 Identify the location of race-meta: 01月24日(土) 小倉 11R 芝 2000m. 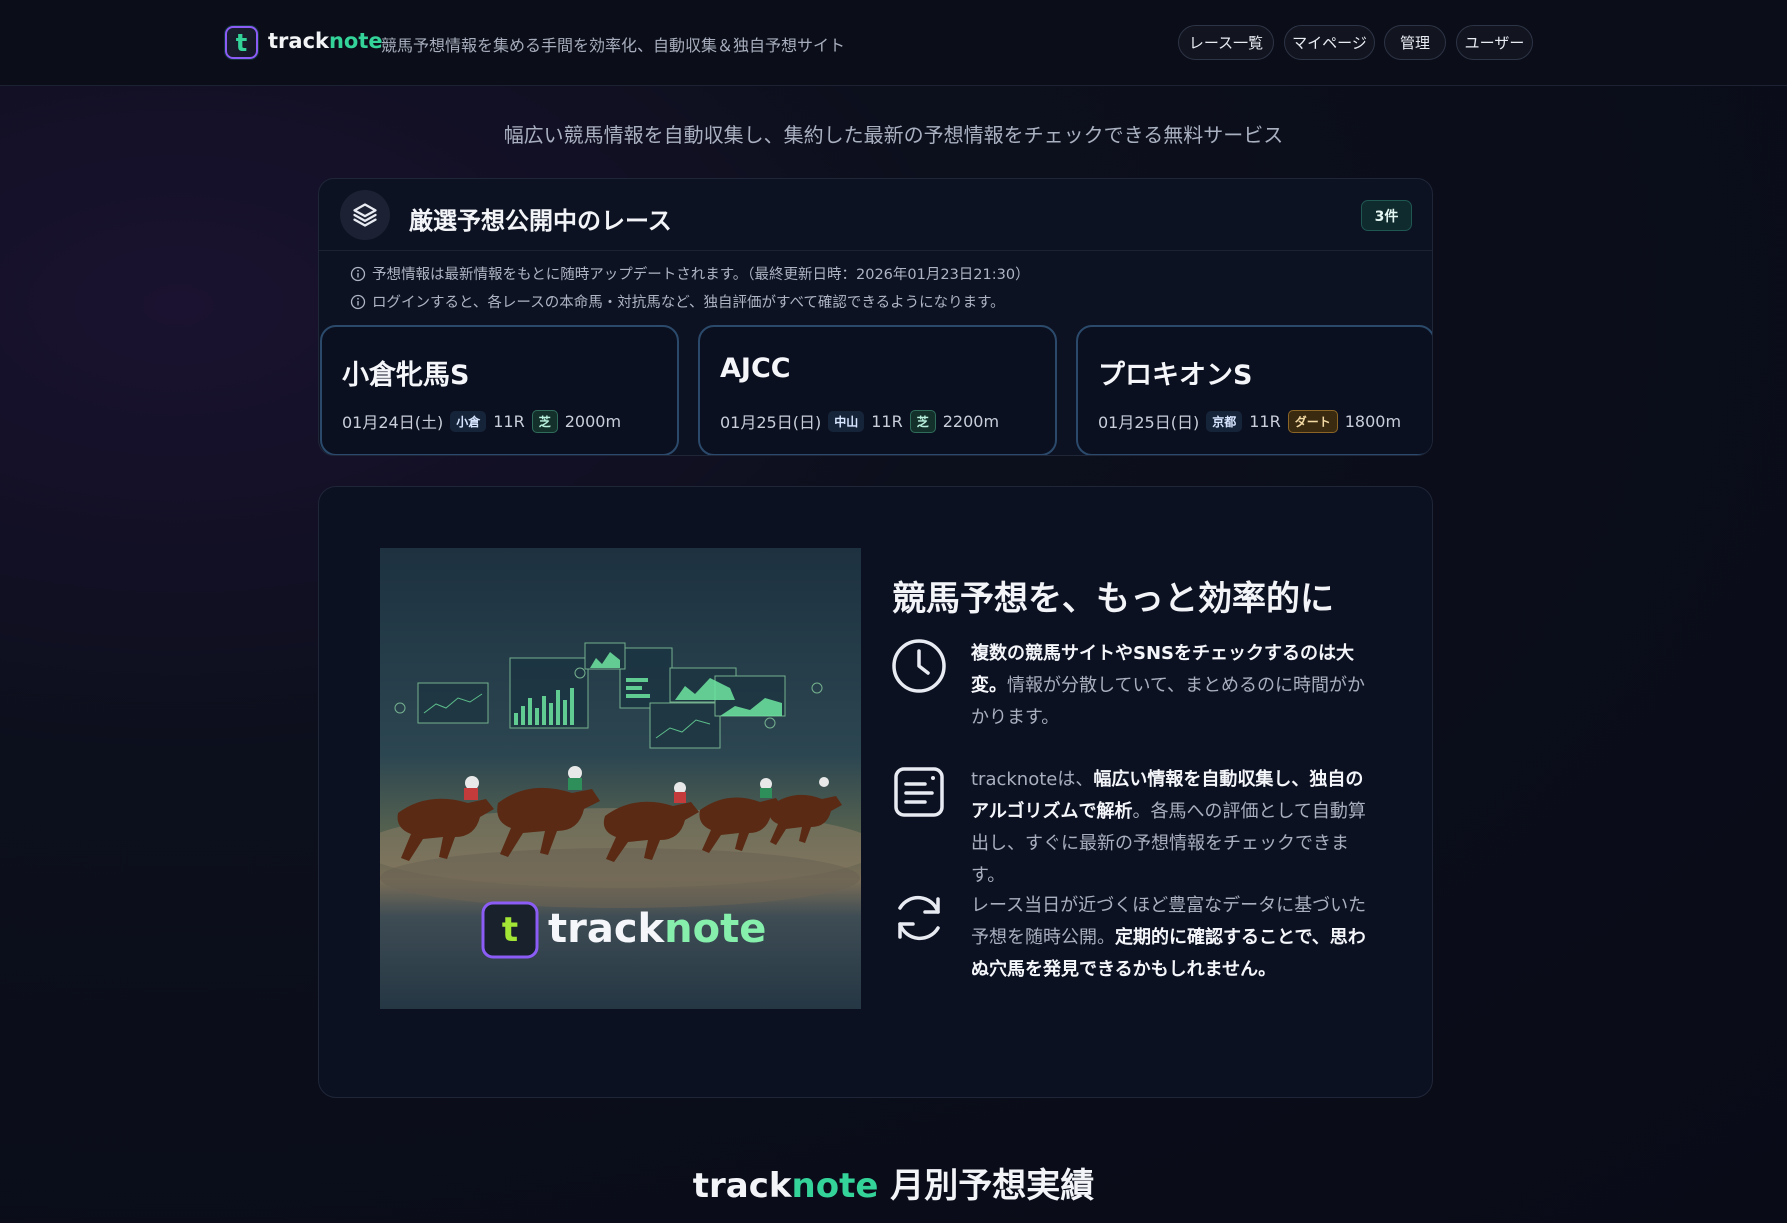
(485, 421).